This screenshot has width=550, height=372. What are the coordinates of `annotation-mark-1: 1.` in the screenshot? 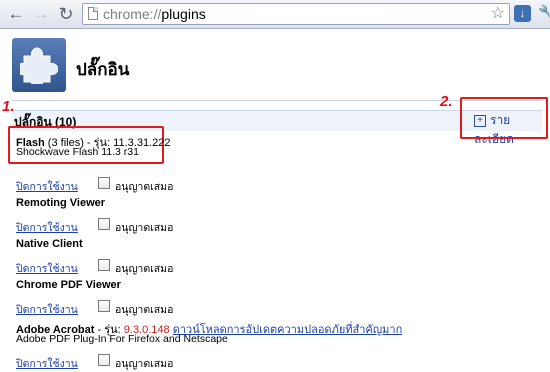 It's located at (8, 106).